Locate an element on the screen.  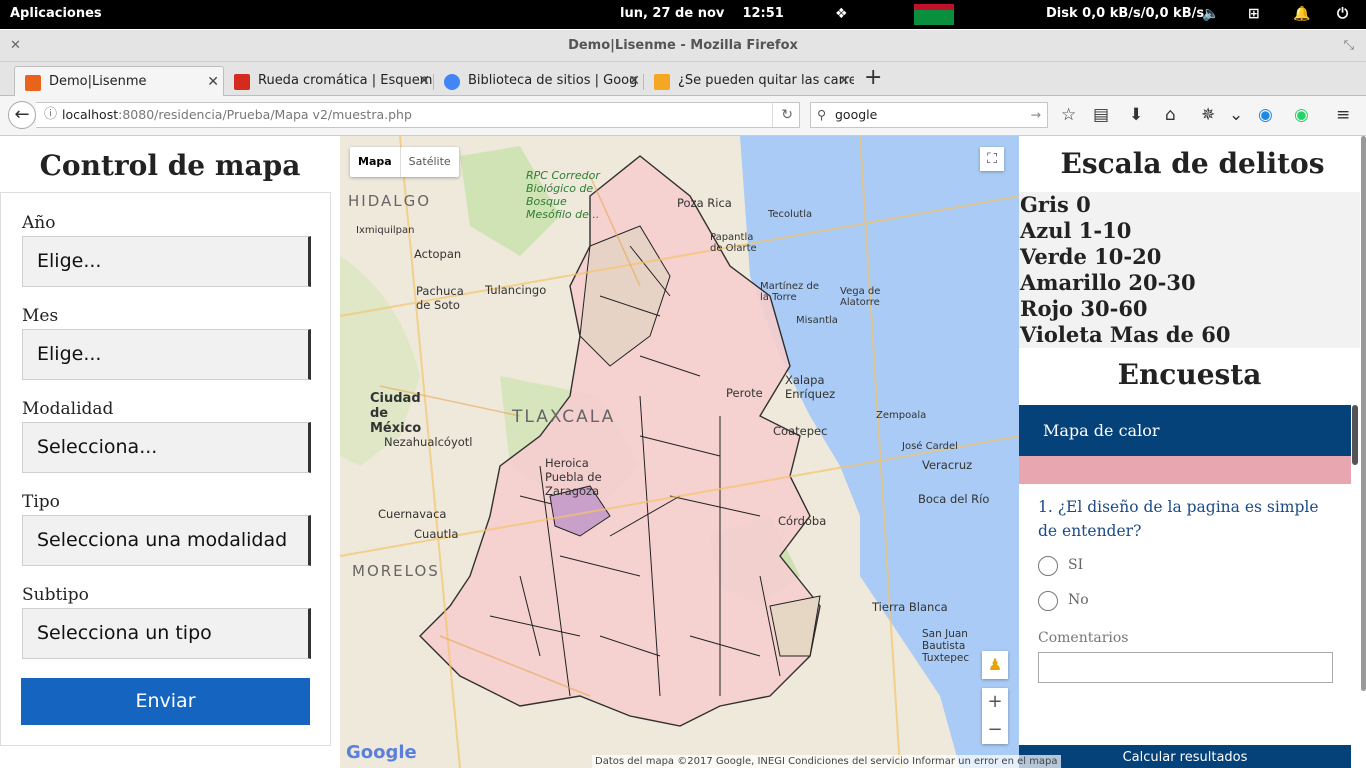
map-type-map-button: Mapa is located at coordinates (375, 162).